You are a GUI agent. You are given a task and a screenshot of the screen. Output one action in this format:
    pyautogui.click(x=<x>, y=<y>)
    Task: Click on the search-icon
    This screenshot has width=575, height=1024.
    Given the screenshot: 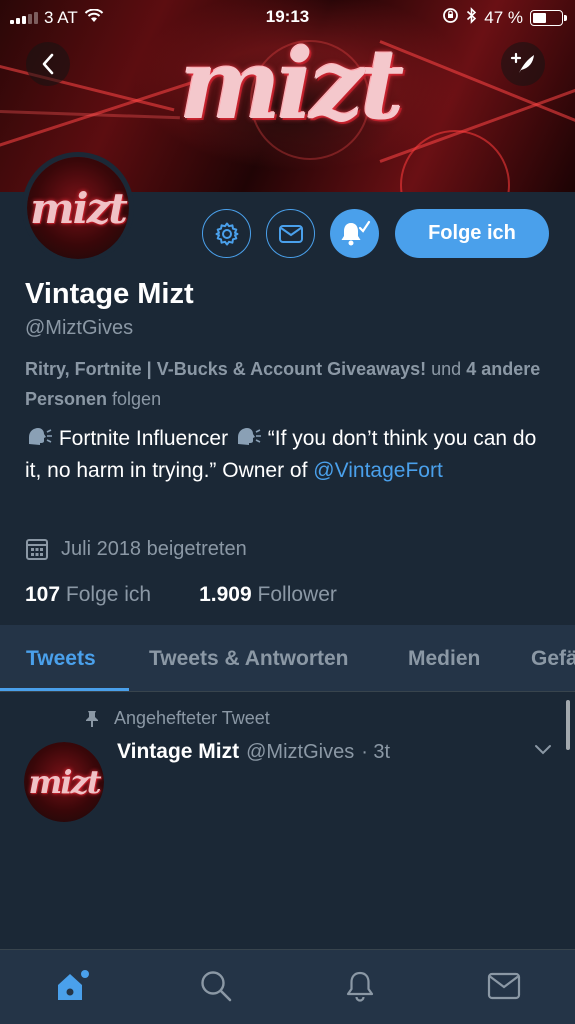 What is the action you would take?
    pyautogui.click(x=216, y=986)
    